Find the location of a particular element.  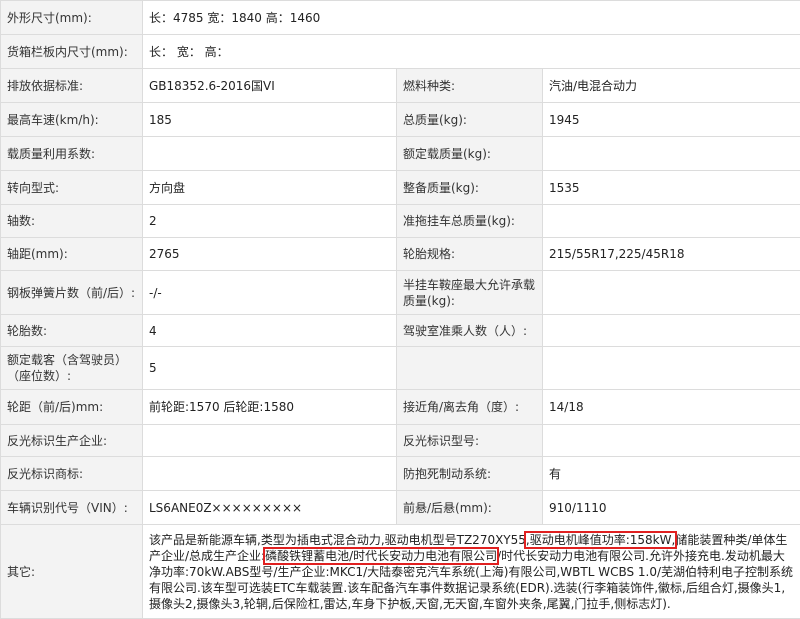

spec-label: 驾驶室准乘人数（人）: is located at coordinates (470, 331).